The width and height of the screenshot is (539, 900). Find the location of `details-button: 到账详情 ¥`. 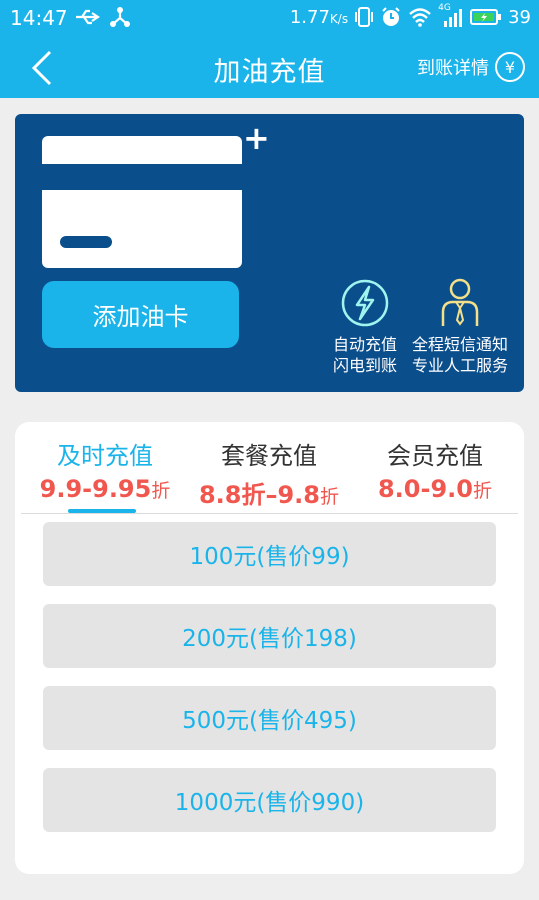

details-button: 到账详情 ¥ is located at coordinates (471, 67).